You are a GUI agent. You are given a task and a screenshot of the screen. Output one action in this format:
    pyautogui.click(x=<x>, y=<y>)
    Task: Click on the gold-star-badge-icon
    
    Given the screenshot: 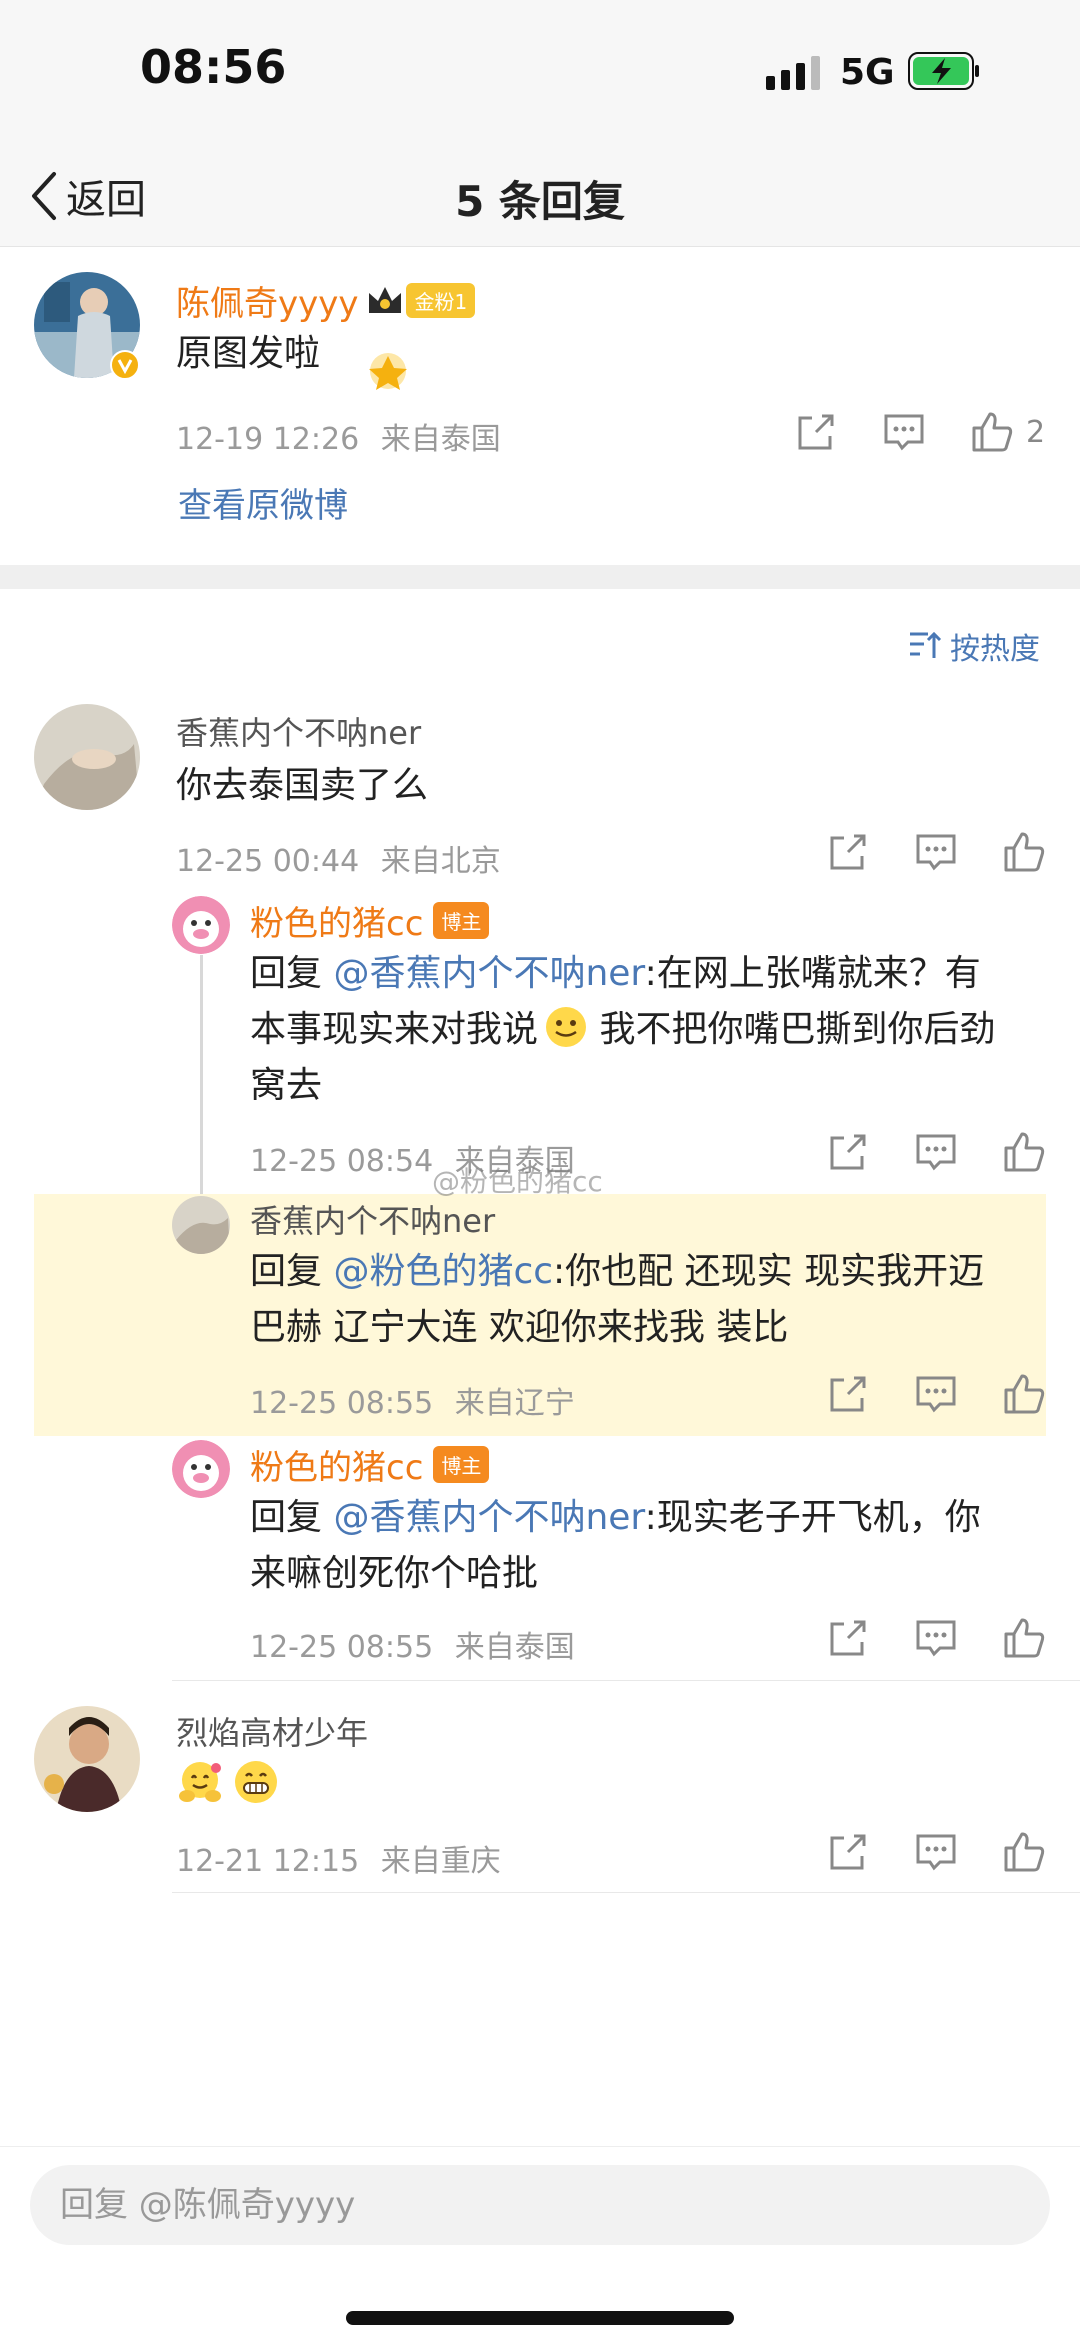 What is the action you would take?
    pyautogui.click(x=388, y=371)
    